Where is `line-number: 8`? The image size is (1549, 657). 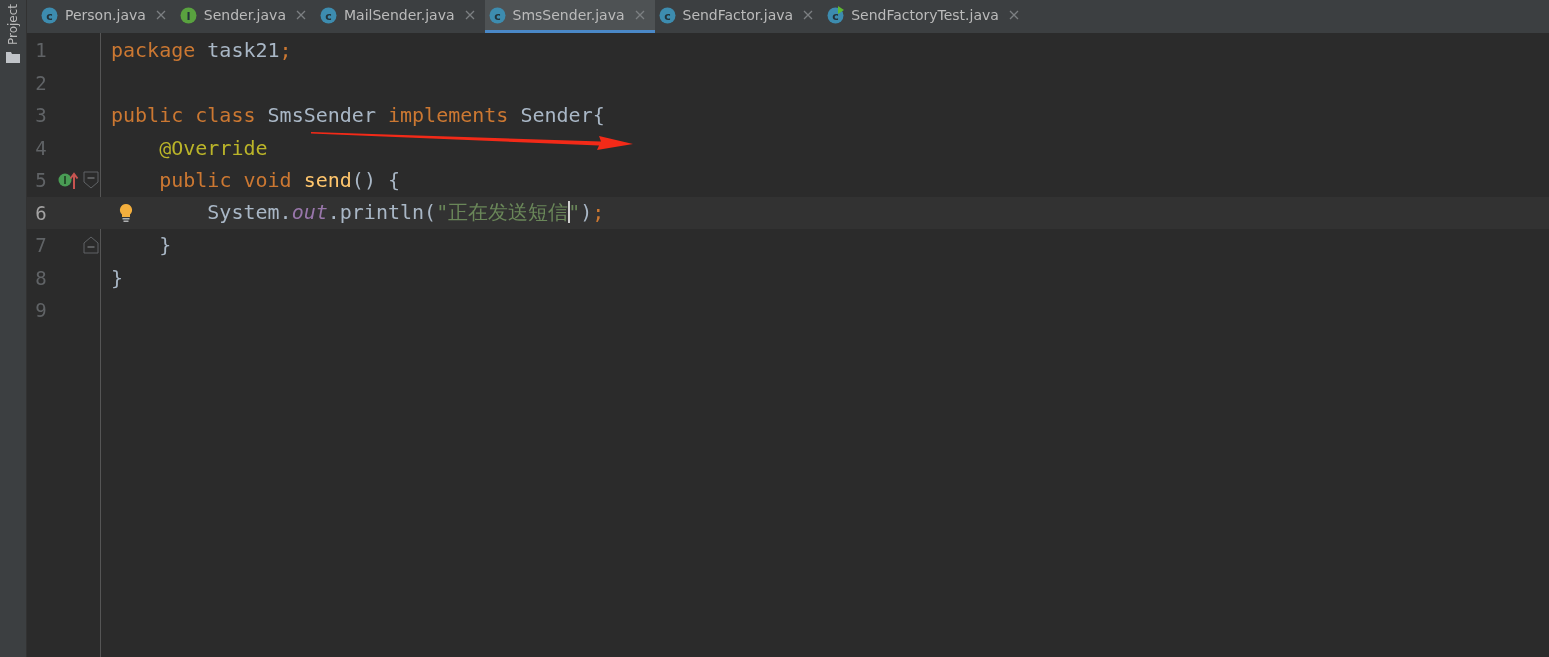 line-number: 8 is located at coordinates (41, 277).